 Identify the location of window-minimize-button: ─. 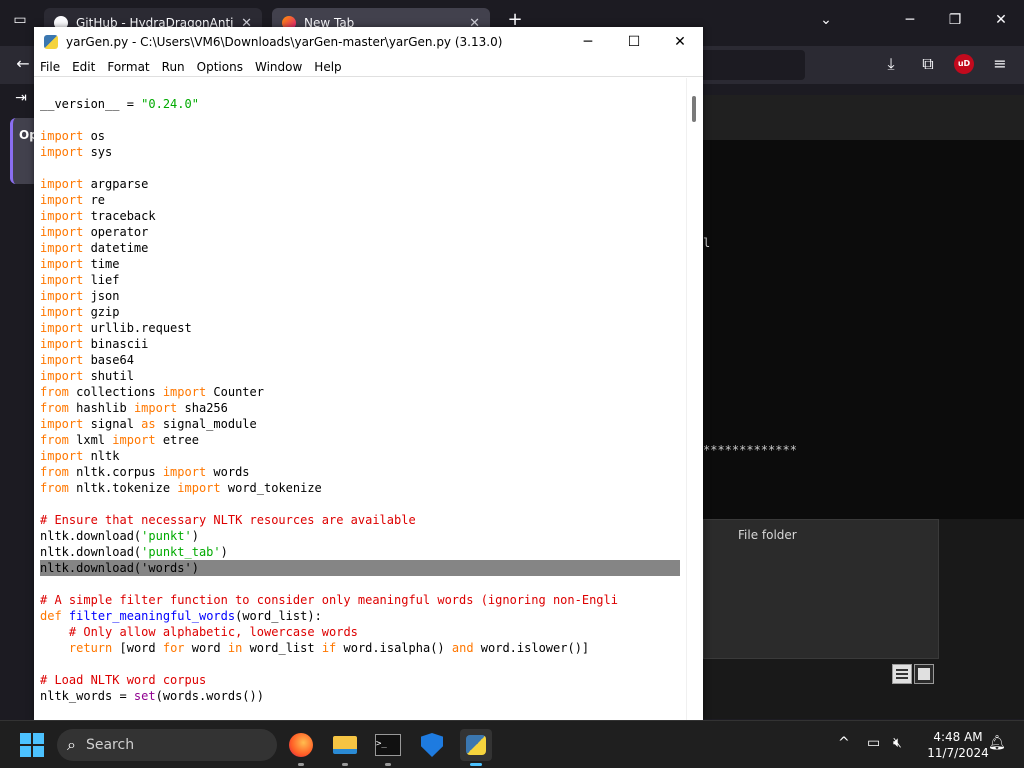
(910, 20).